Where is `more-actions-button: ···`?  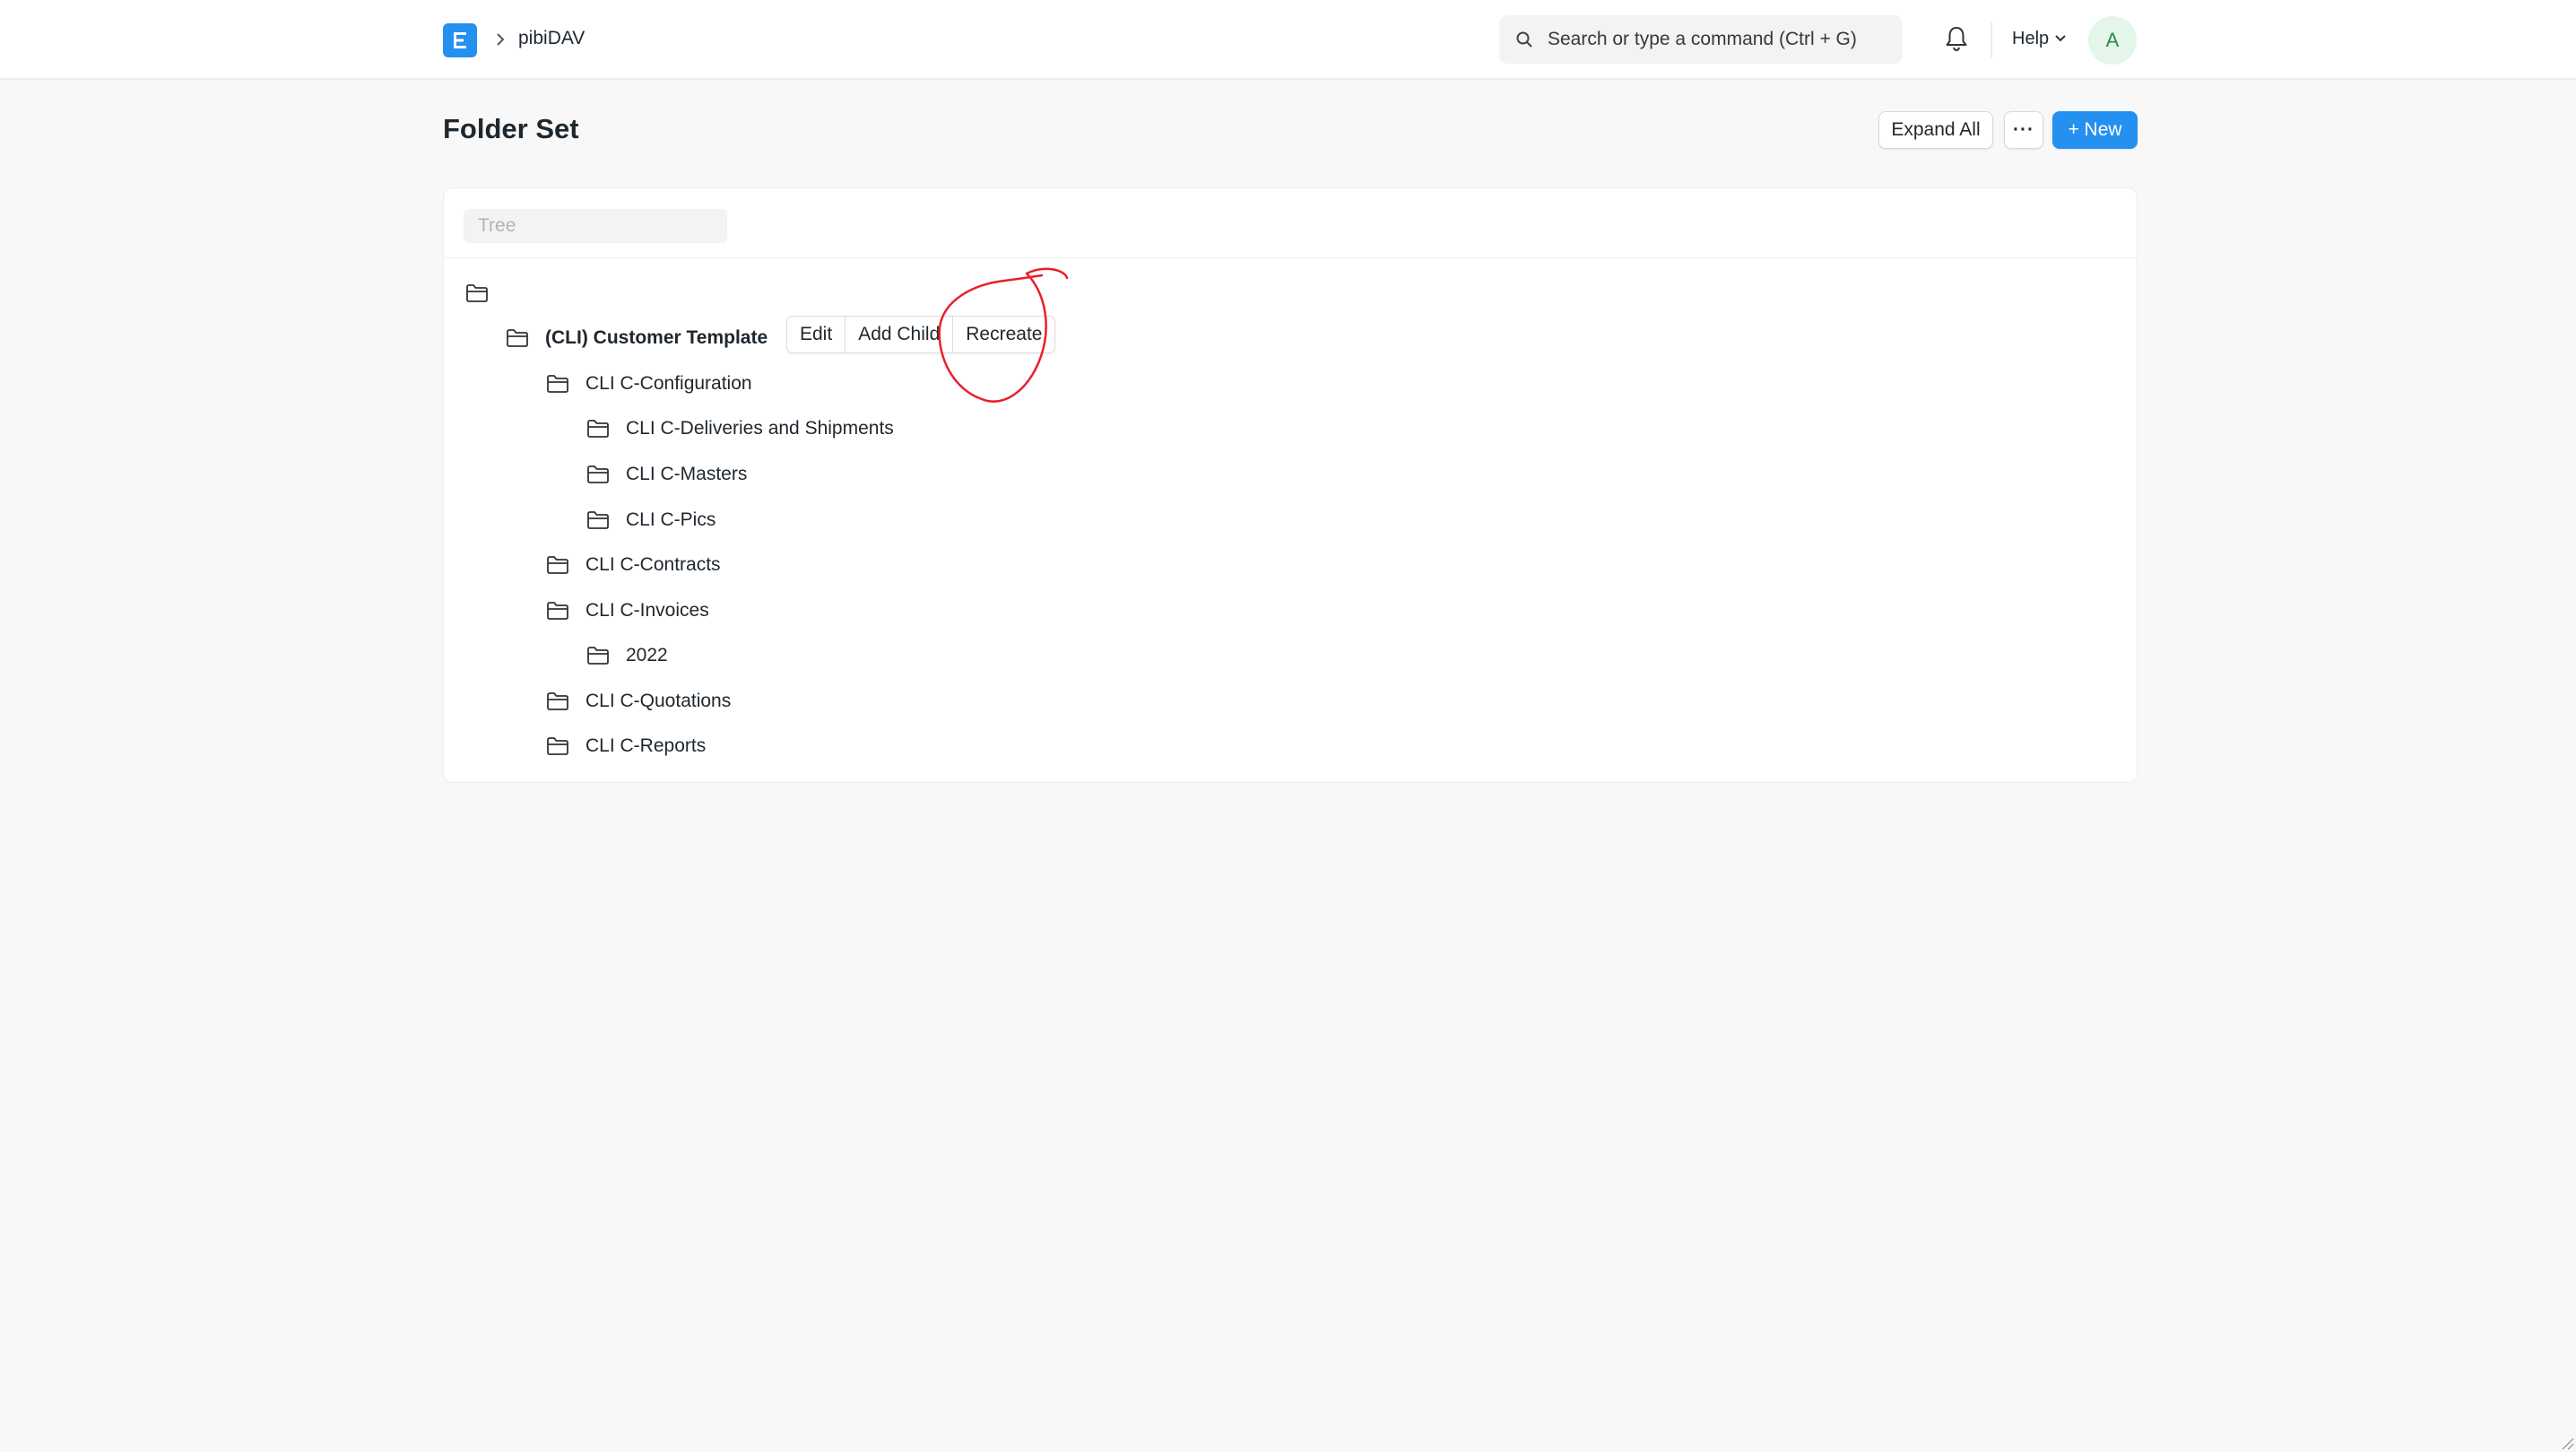 more-actions-button: ··· is located at coordinates (2023, 130).